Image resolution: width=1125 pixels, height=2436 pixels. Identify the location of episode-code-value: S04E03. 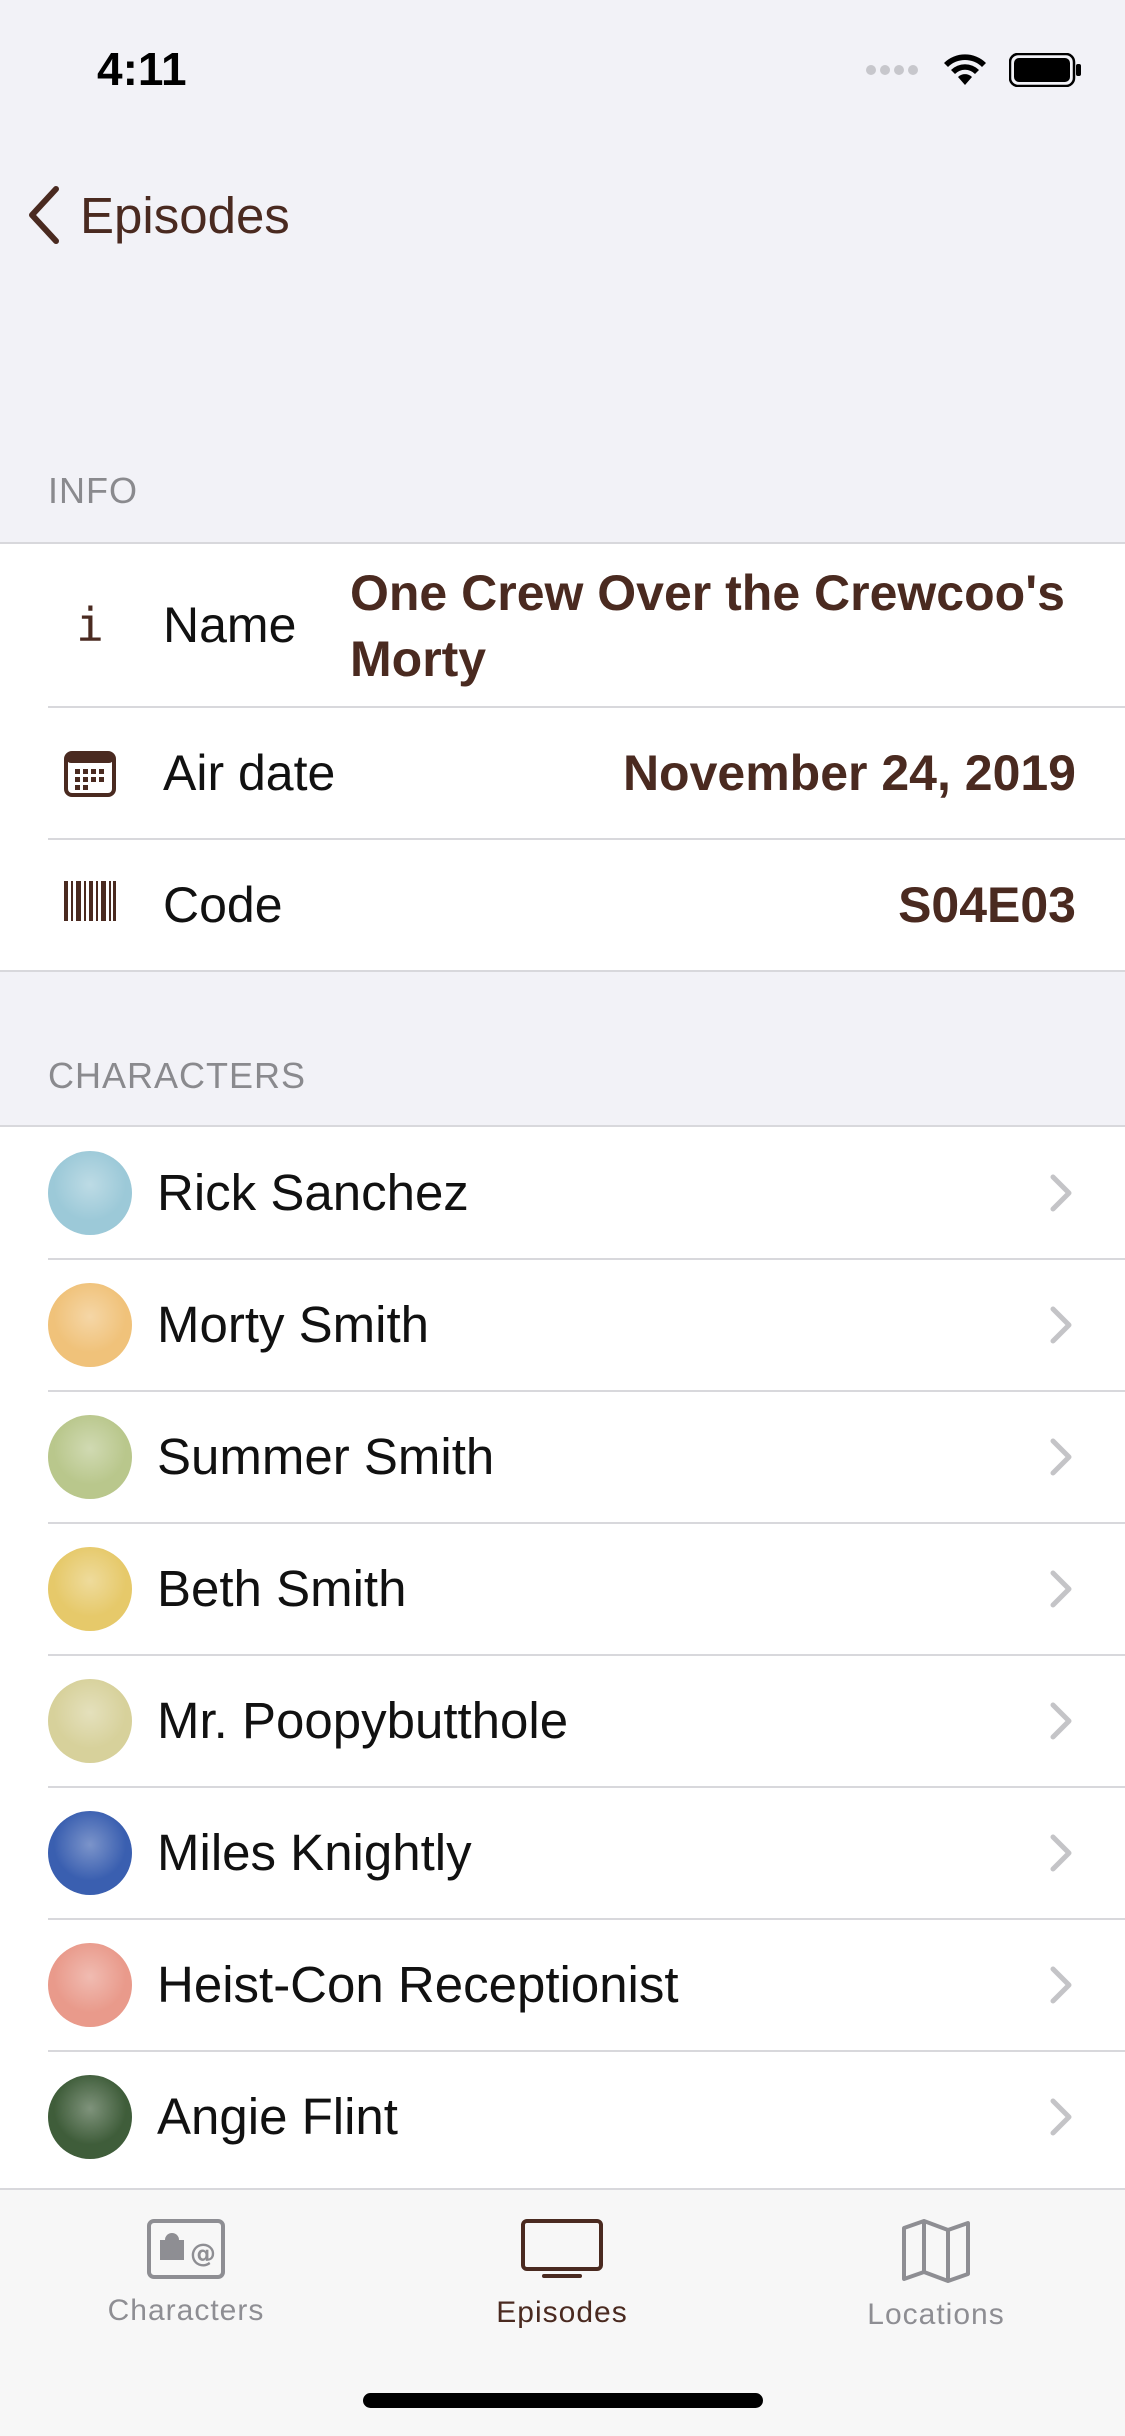
(987, 905).